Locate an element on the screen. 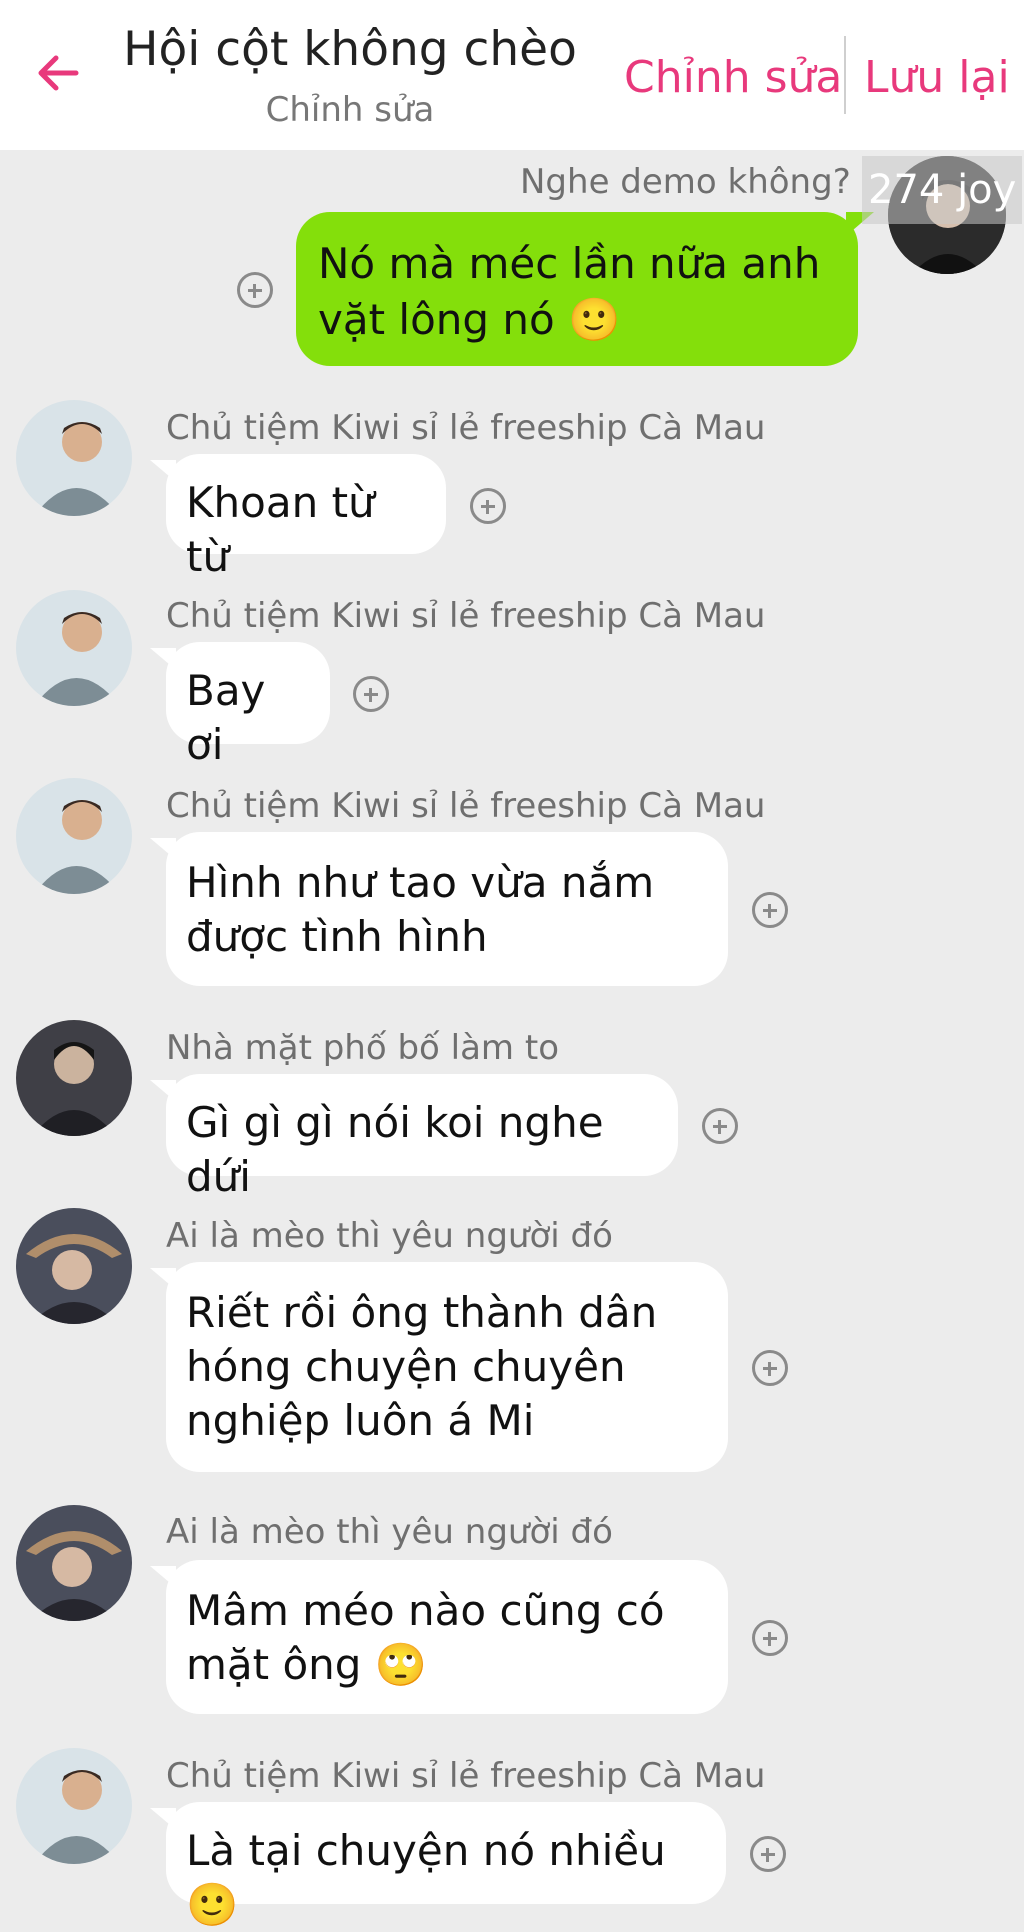  message-bubble: Bay ơi is located at coordinates (240, 705).